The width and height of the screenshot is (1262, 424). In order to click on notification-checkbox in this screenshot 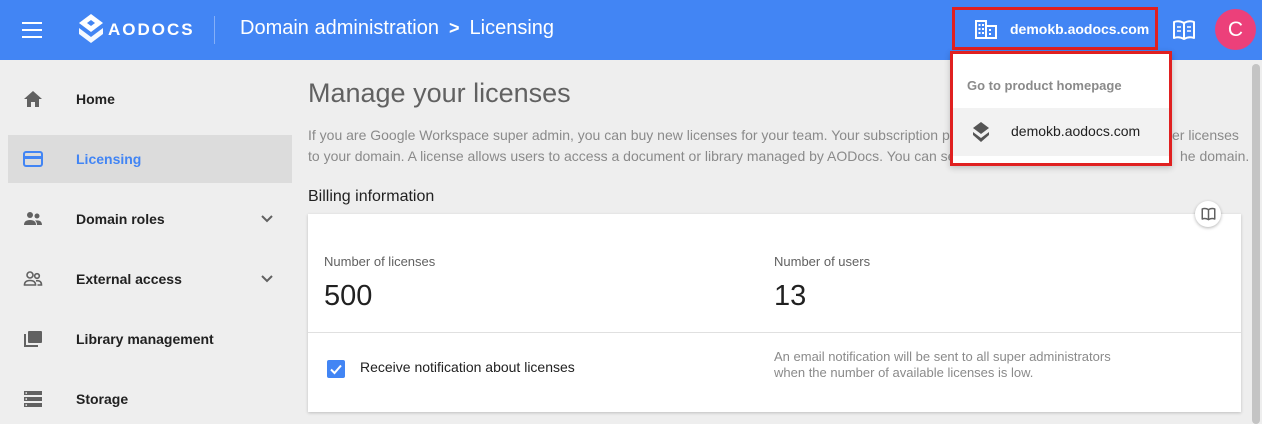, I will do `click(336, 369)`.